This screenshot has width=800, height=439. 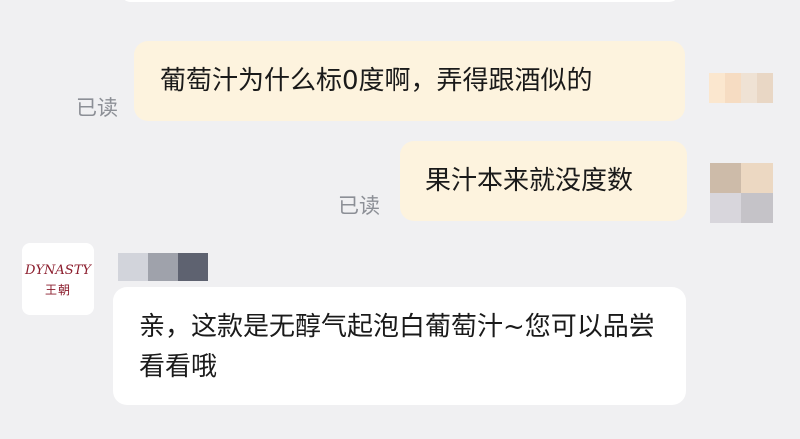 I want to click on logo-chinese-name: 王朝, so click(x=57, y=290).